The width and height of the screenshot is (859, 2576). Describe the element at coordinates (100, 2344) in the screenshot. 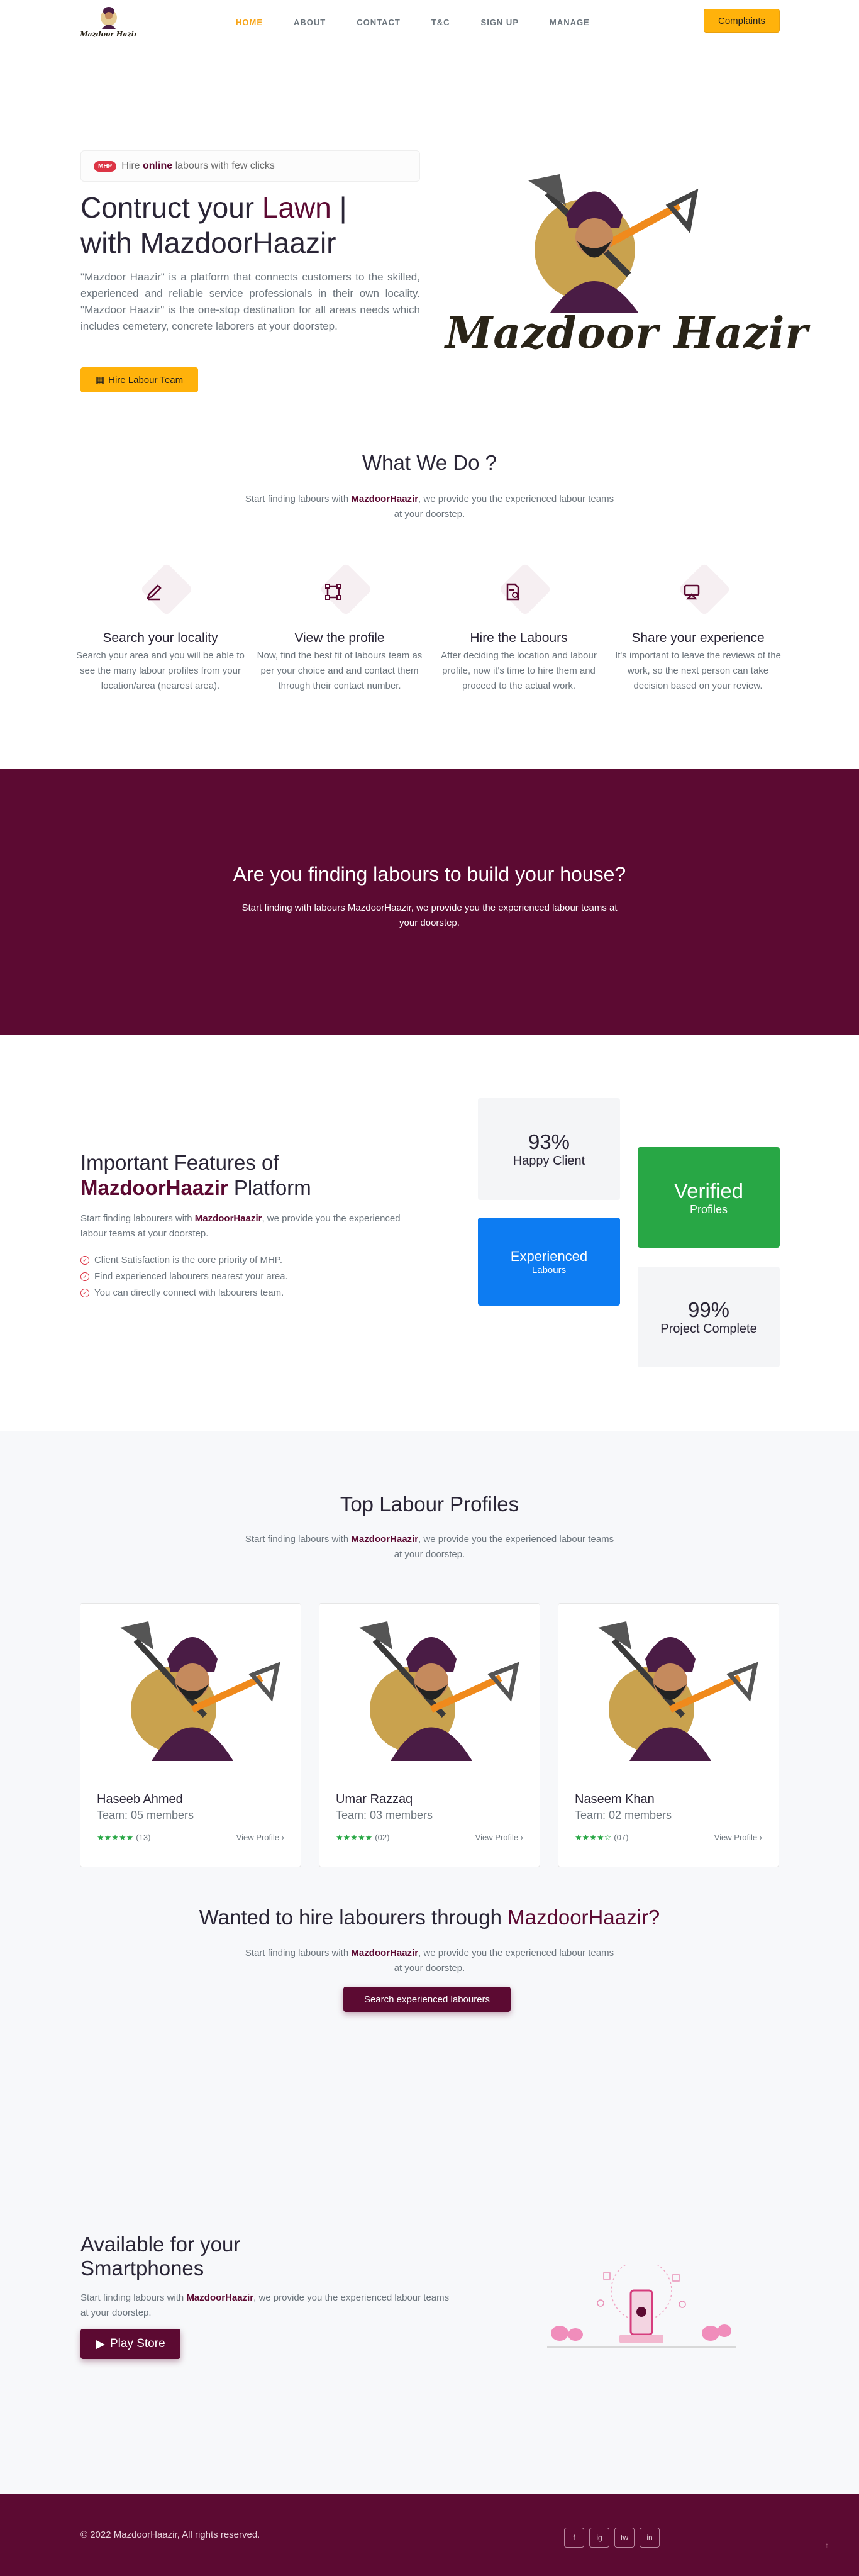

I see `play-icon: ▶` at that location.